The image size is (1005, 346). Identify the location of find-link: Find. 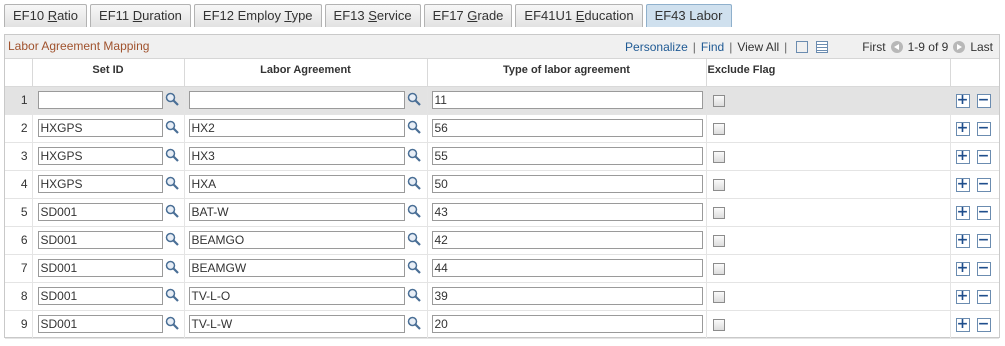
(712, 47).